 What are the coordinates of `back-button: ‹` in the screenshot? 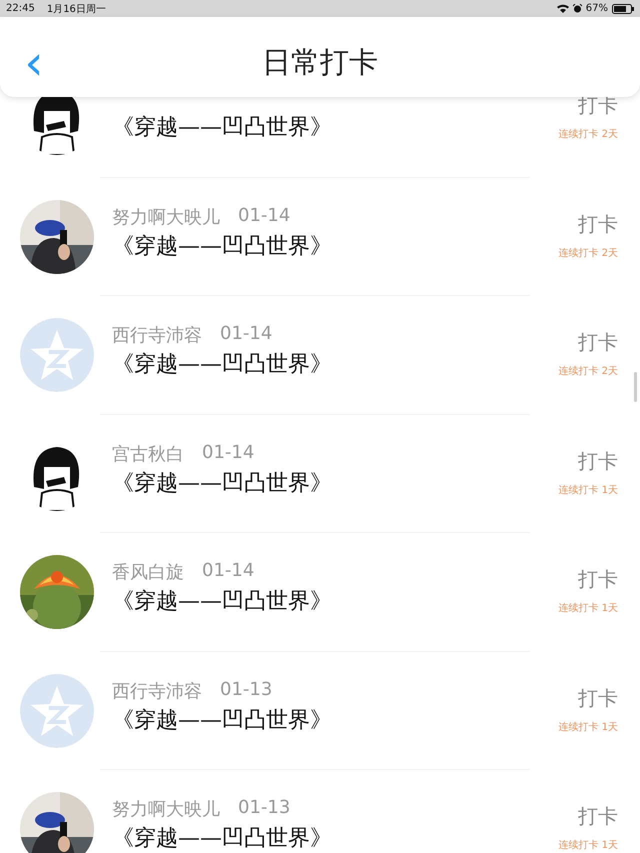 It's located at (34, 63).